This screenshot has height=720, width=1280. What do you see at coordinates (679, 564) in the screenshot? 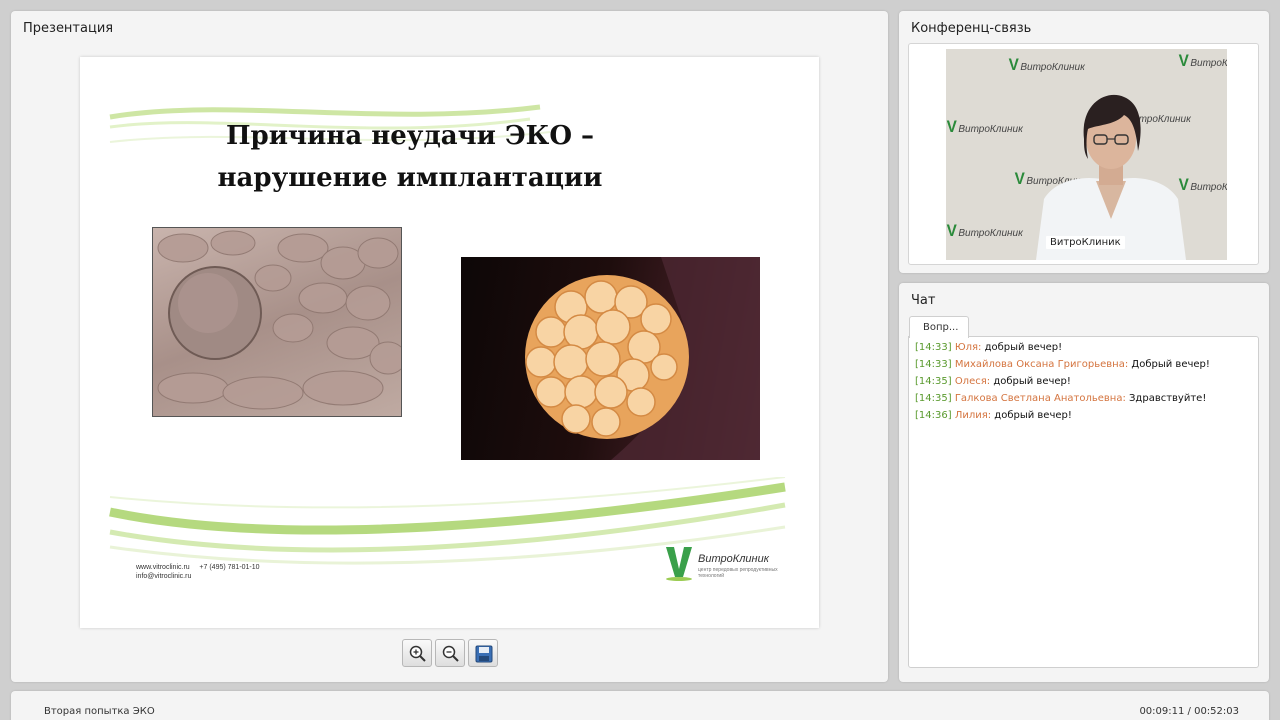
I see `vitroclinic-logo-icon` at bounding box center [679, 564].